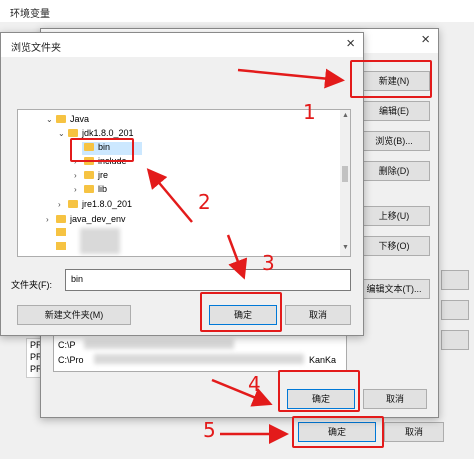 Image resolution: width=474 pixels, height=459 pixels. Describe the element at coordinates (30, 14) in the screenshot. I see `env-window-title: 环境变量` at that location.